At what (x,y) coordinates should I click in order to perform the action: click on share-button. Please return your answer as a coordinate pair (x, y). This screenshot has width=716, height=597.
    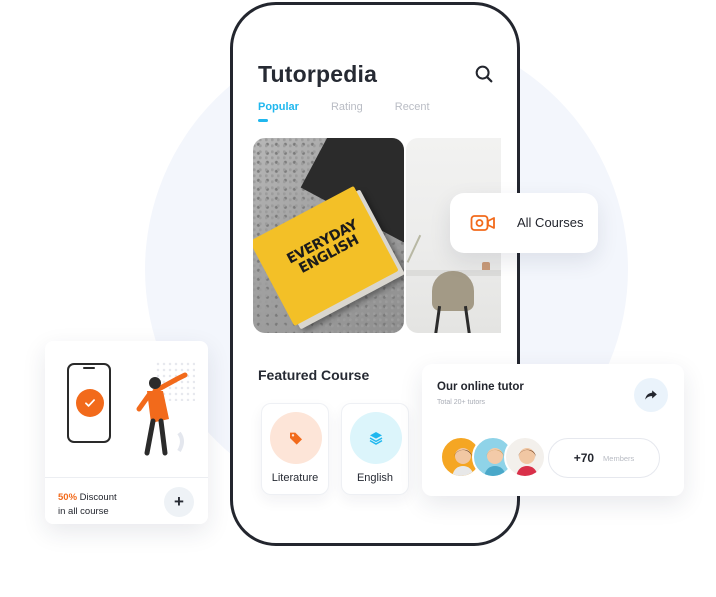
    Looking at the image, I should click on (651, 395).